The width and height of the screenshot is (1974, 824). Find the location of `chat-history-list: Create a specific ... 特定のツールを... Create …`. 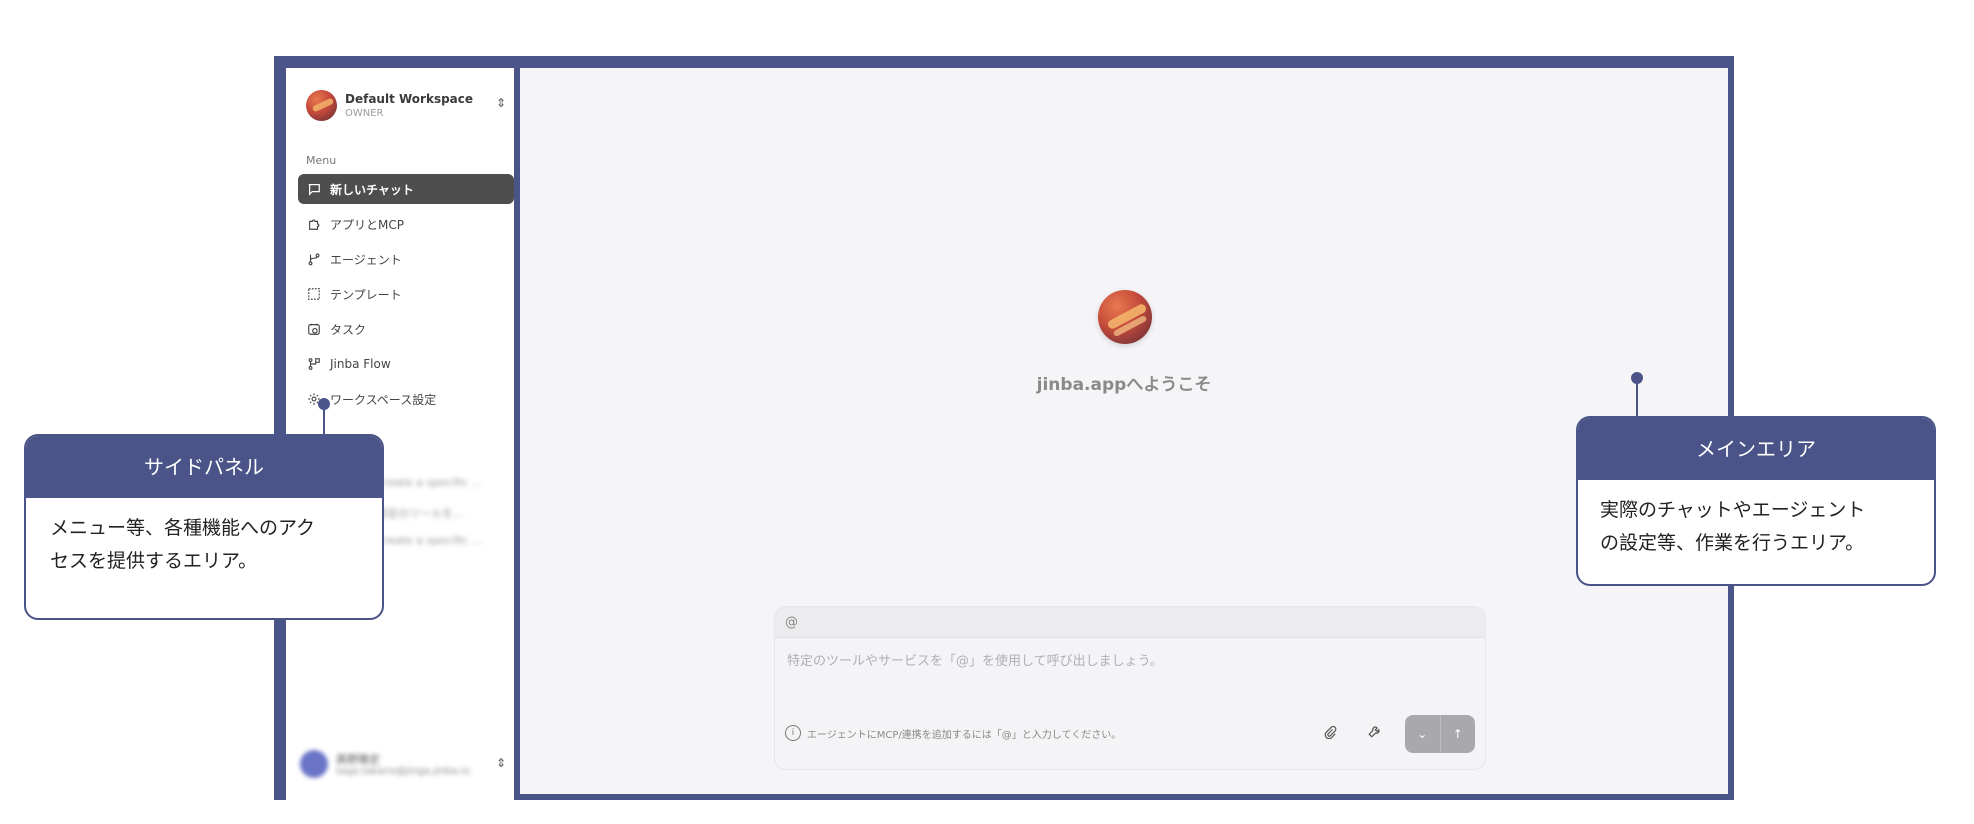

chat-history-list: Create a specific ... 特定のツールを... Create … is located at coordinates (429, 519).